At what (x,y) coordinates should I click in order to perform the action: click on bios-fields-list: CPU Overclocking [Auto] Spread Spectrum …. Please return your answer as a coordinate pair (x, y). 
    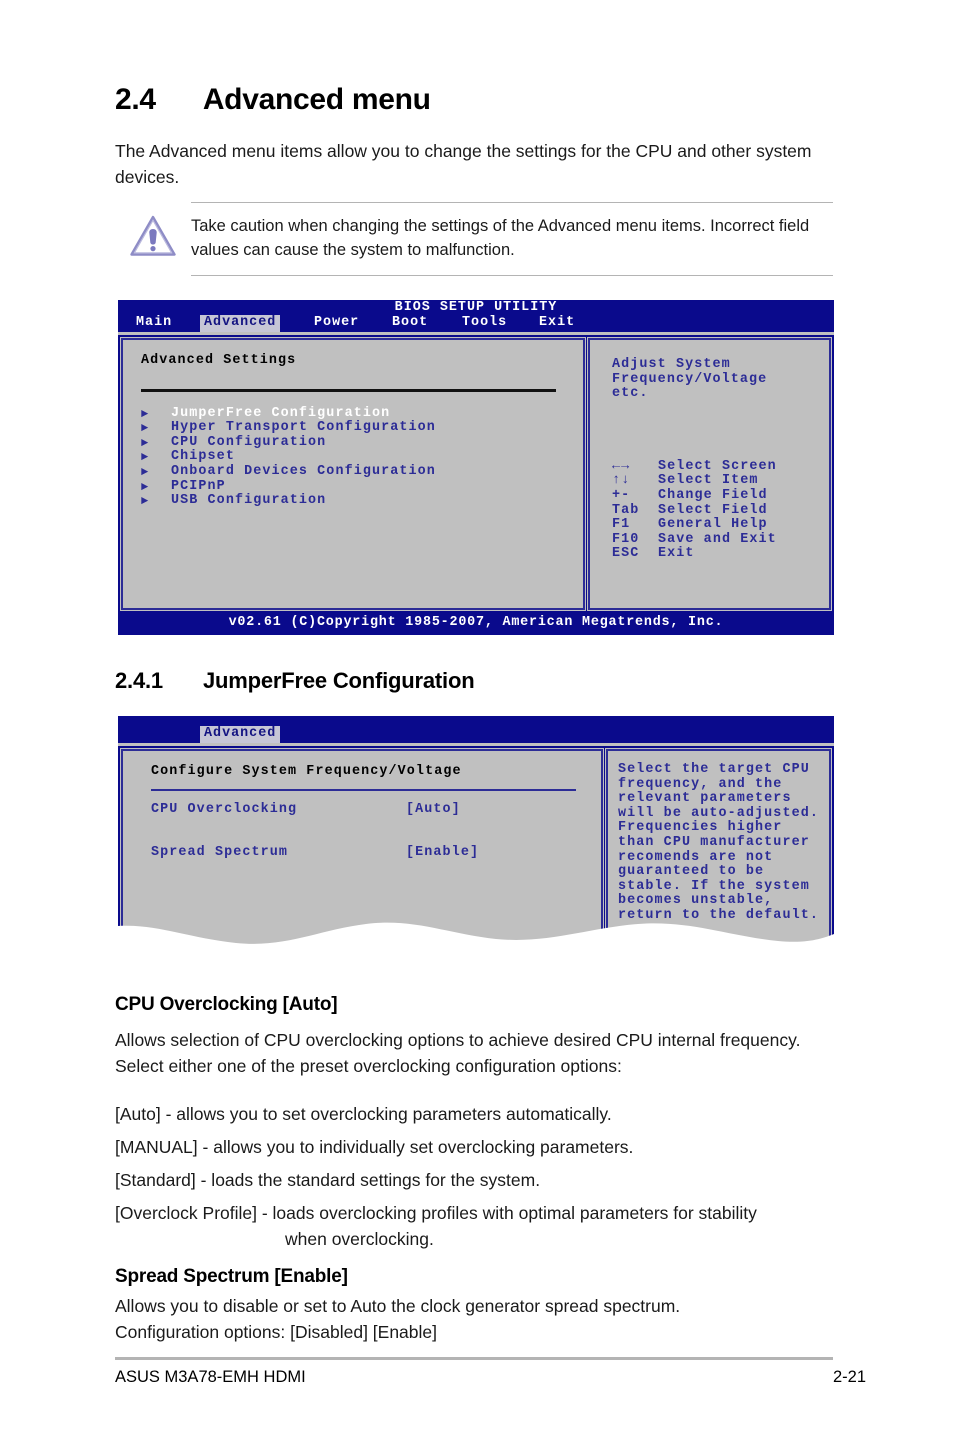
    Looking at the image, I should click on (376, 831).